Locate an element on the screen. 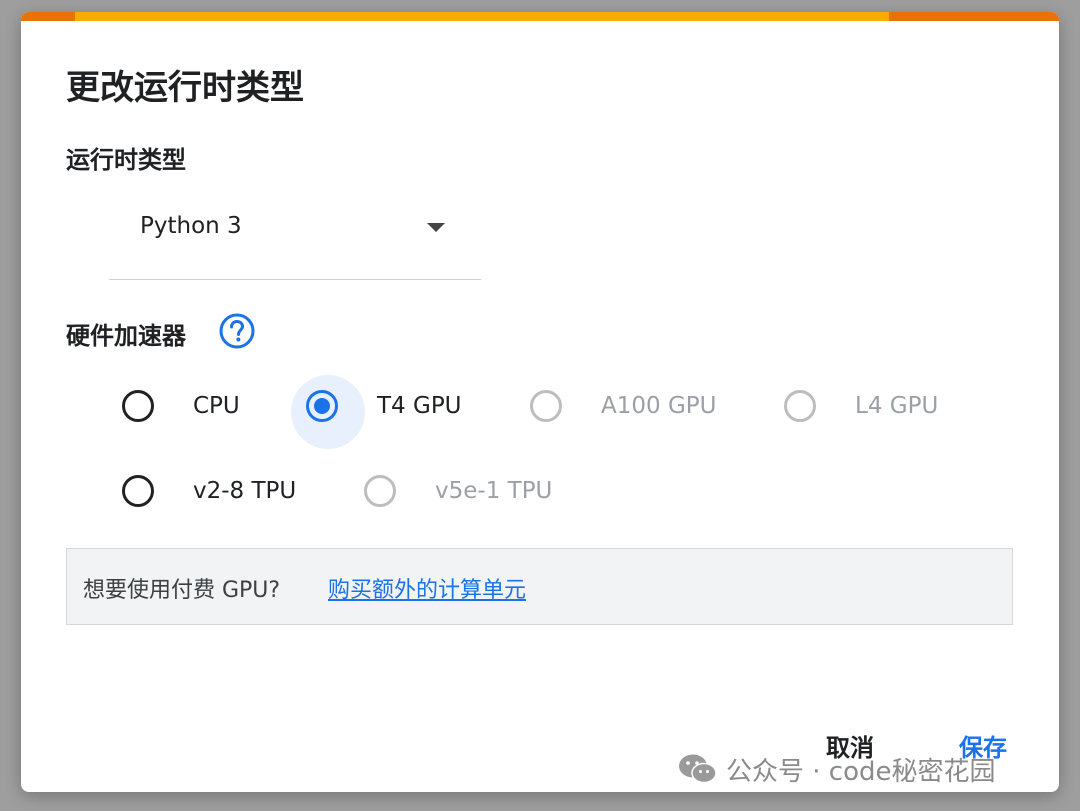 Image resolution: width=1080 pixels, height=811 pixels. dialog-accent-bar is located at coordinates (540, 16).